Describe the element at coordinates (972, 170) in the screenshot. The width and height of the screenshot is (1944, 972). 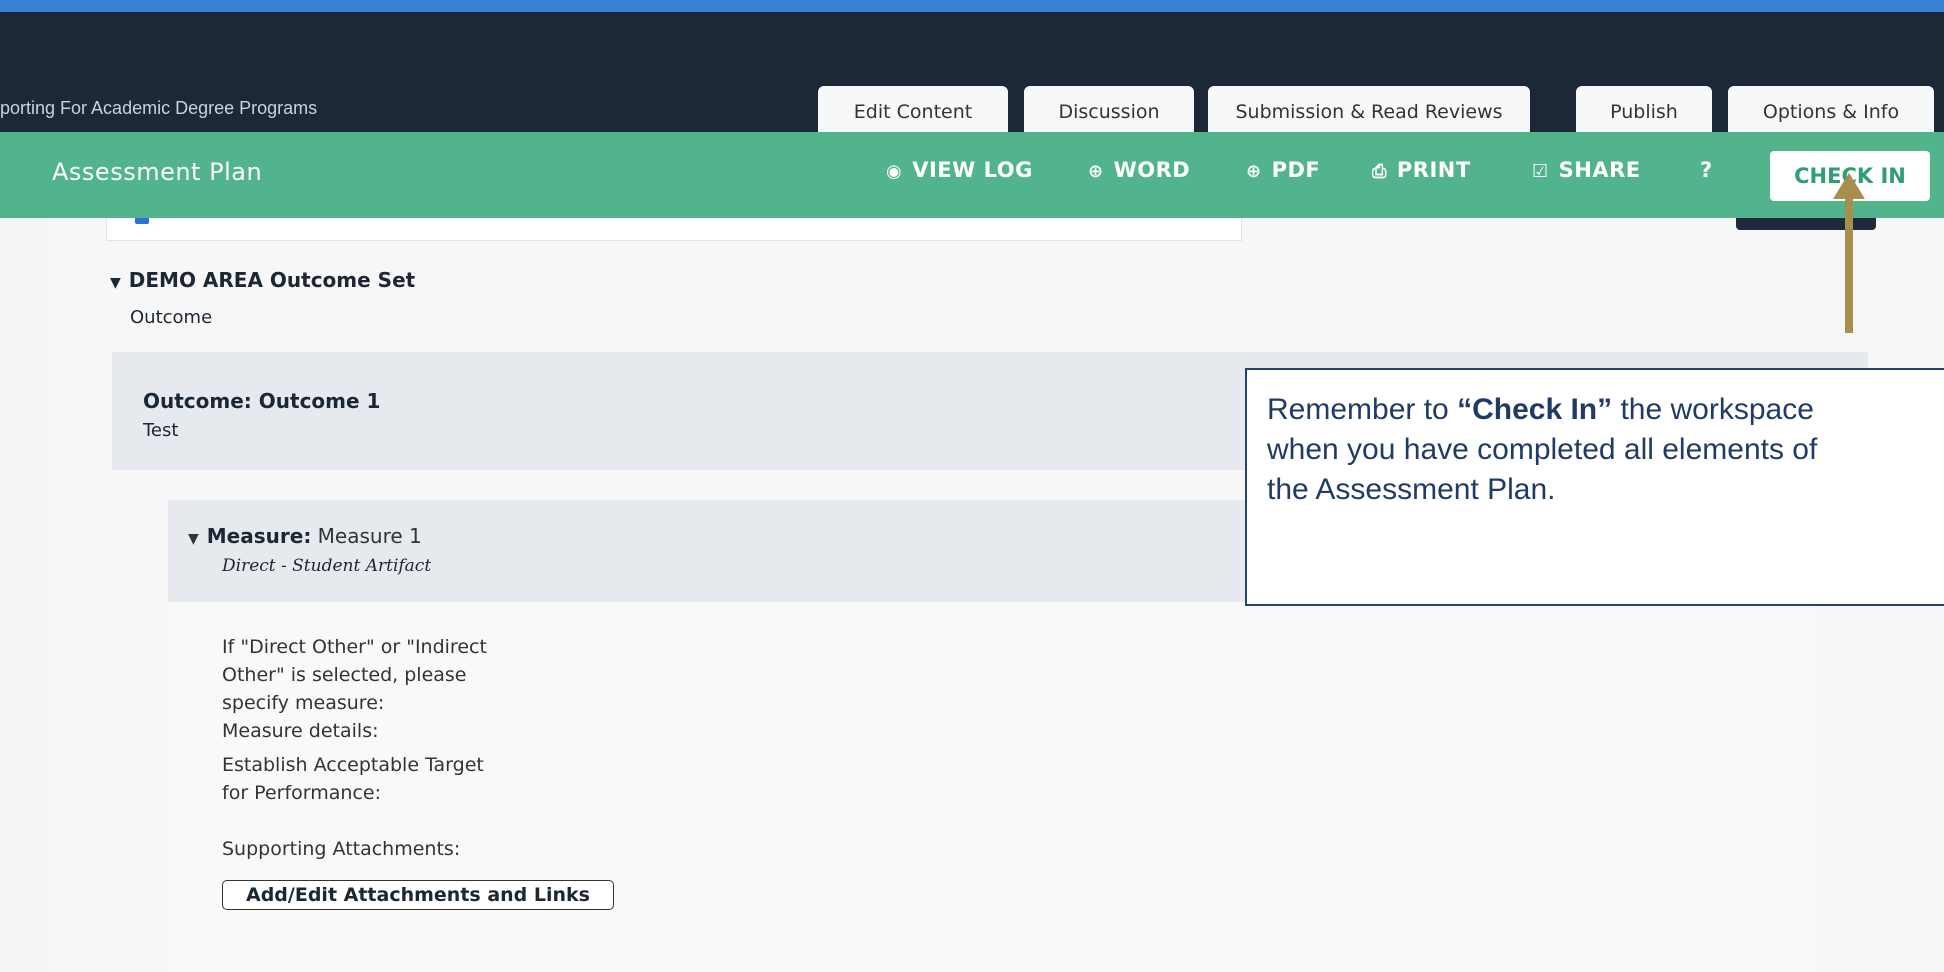
I see `view-log-label: VIEW LOG` at that location.